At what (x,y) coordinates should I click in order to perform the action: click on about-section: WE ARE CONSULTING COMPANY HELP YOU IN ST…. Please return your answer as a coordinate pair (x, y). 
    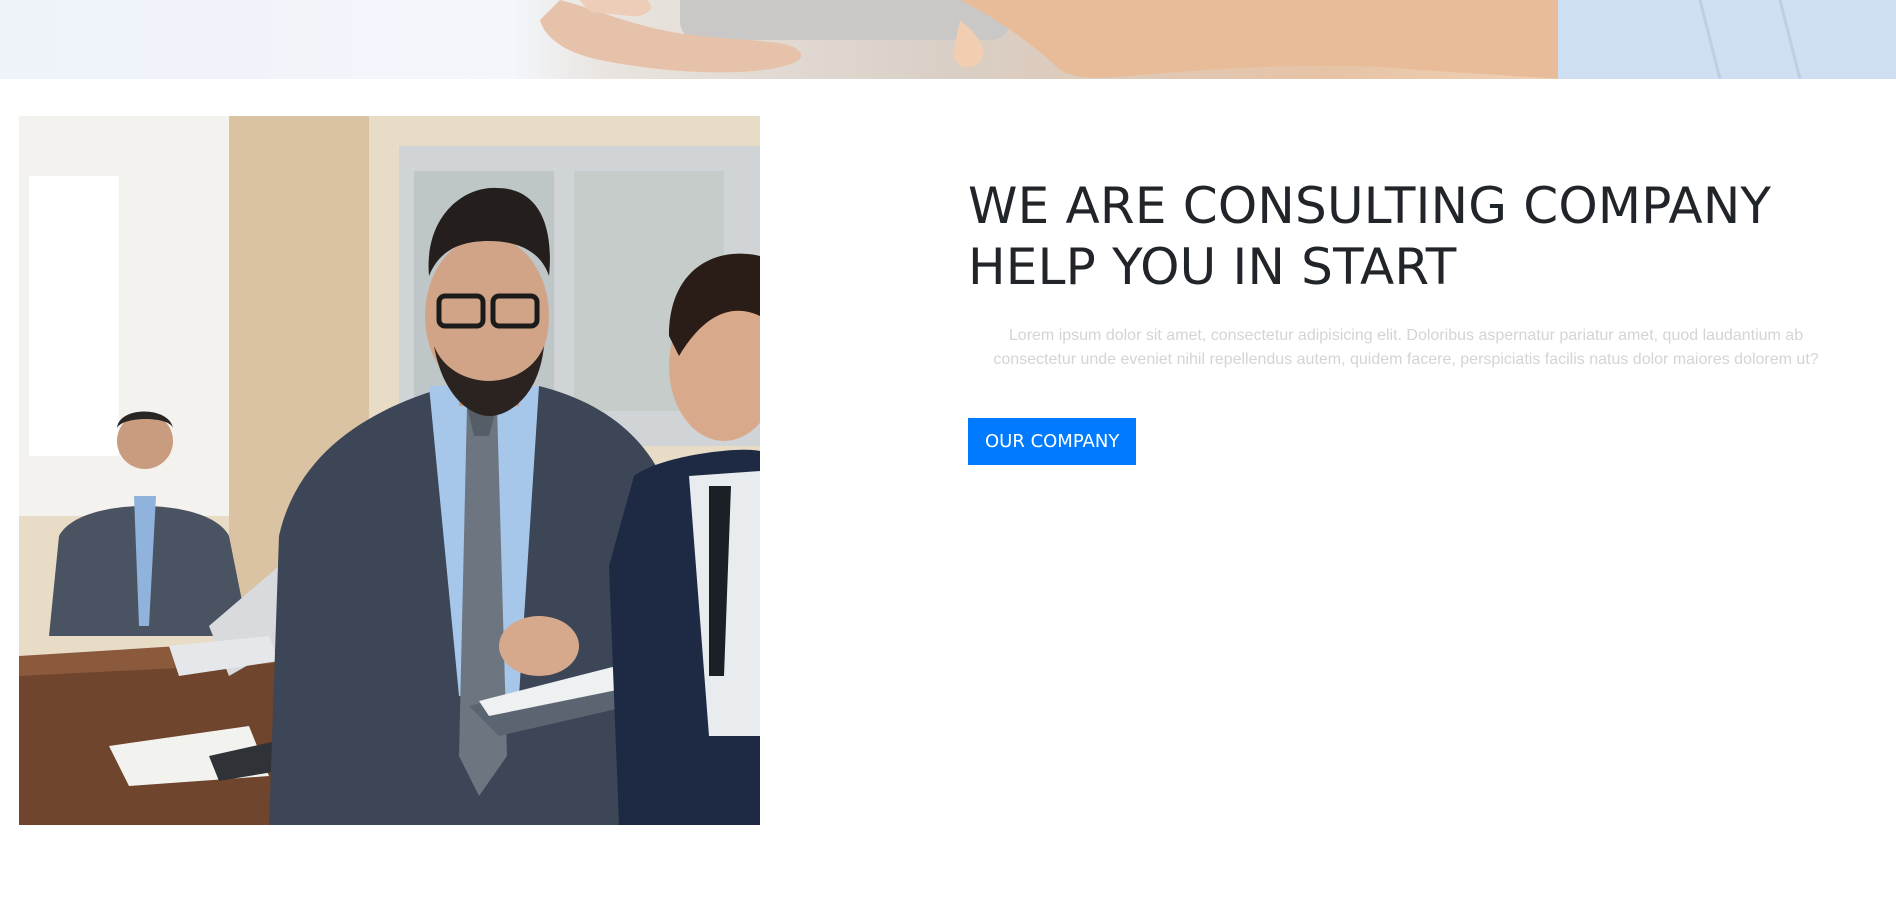
    Looking at the image, I should click on (1418, 320).